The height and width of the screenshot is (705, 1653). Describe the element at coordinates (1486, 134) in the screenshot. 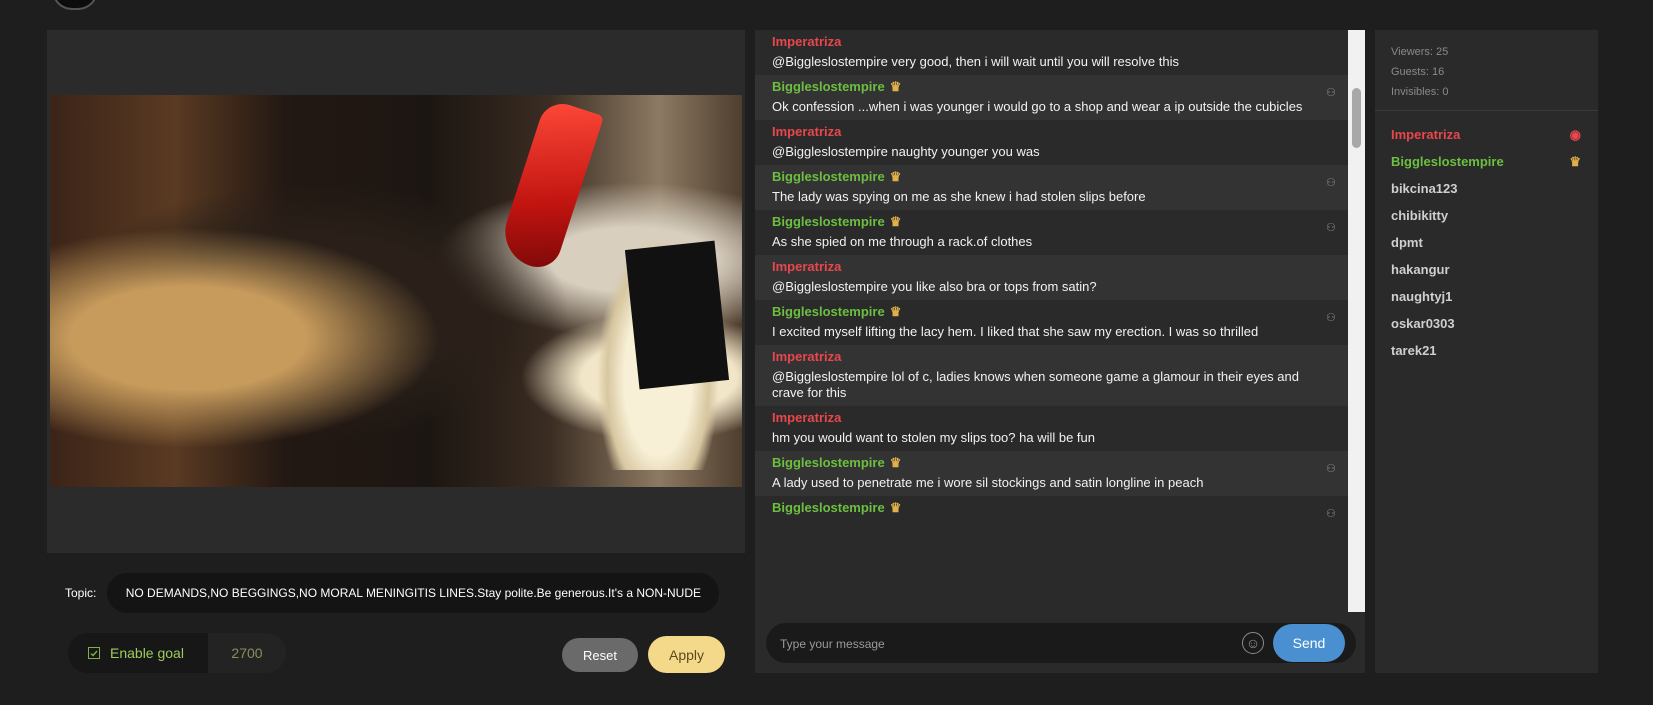

I see `user-list-item: Imperatriza ◉` at that location.